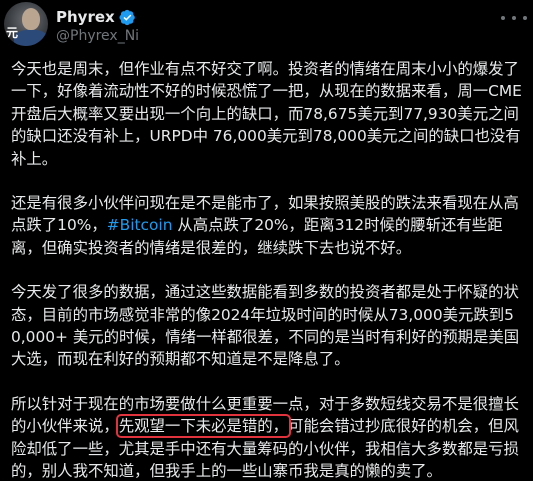 This screenshot has height=481, width=533. I want to click on author-name-row: Phyrex, so click(96, 17).